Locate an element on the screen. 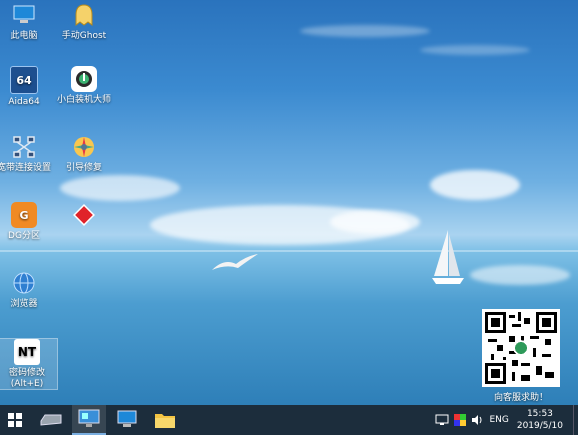  volume-icon is located at coordinates (477, 420).